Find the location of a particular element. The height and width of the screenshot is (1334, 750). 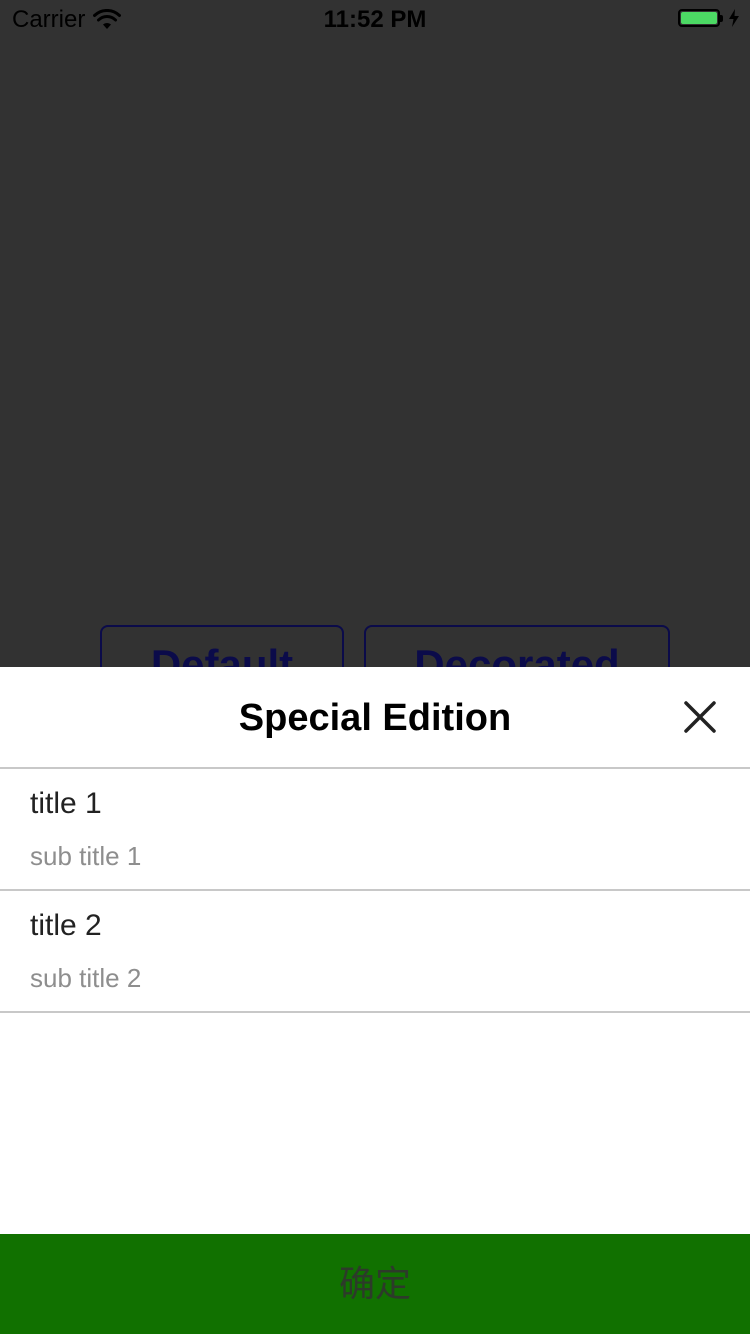

bolt-icon is located at coordinates (734, 18).